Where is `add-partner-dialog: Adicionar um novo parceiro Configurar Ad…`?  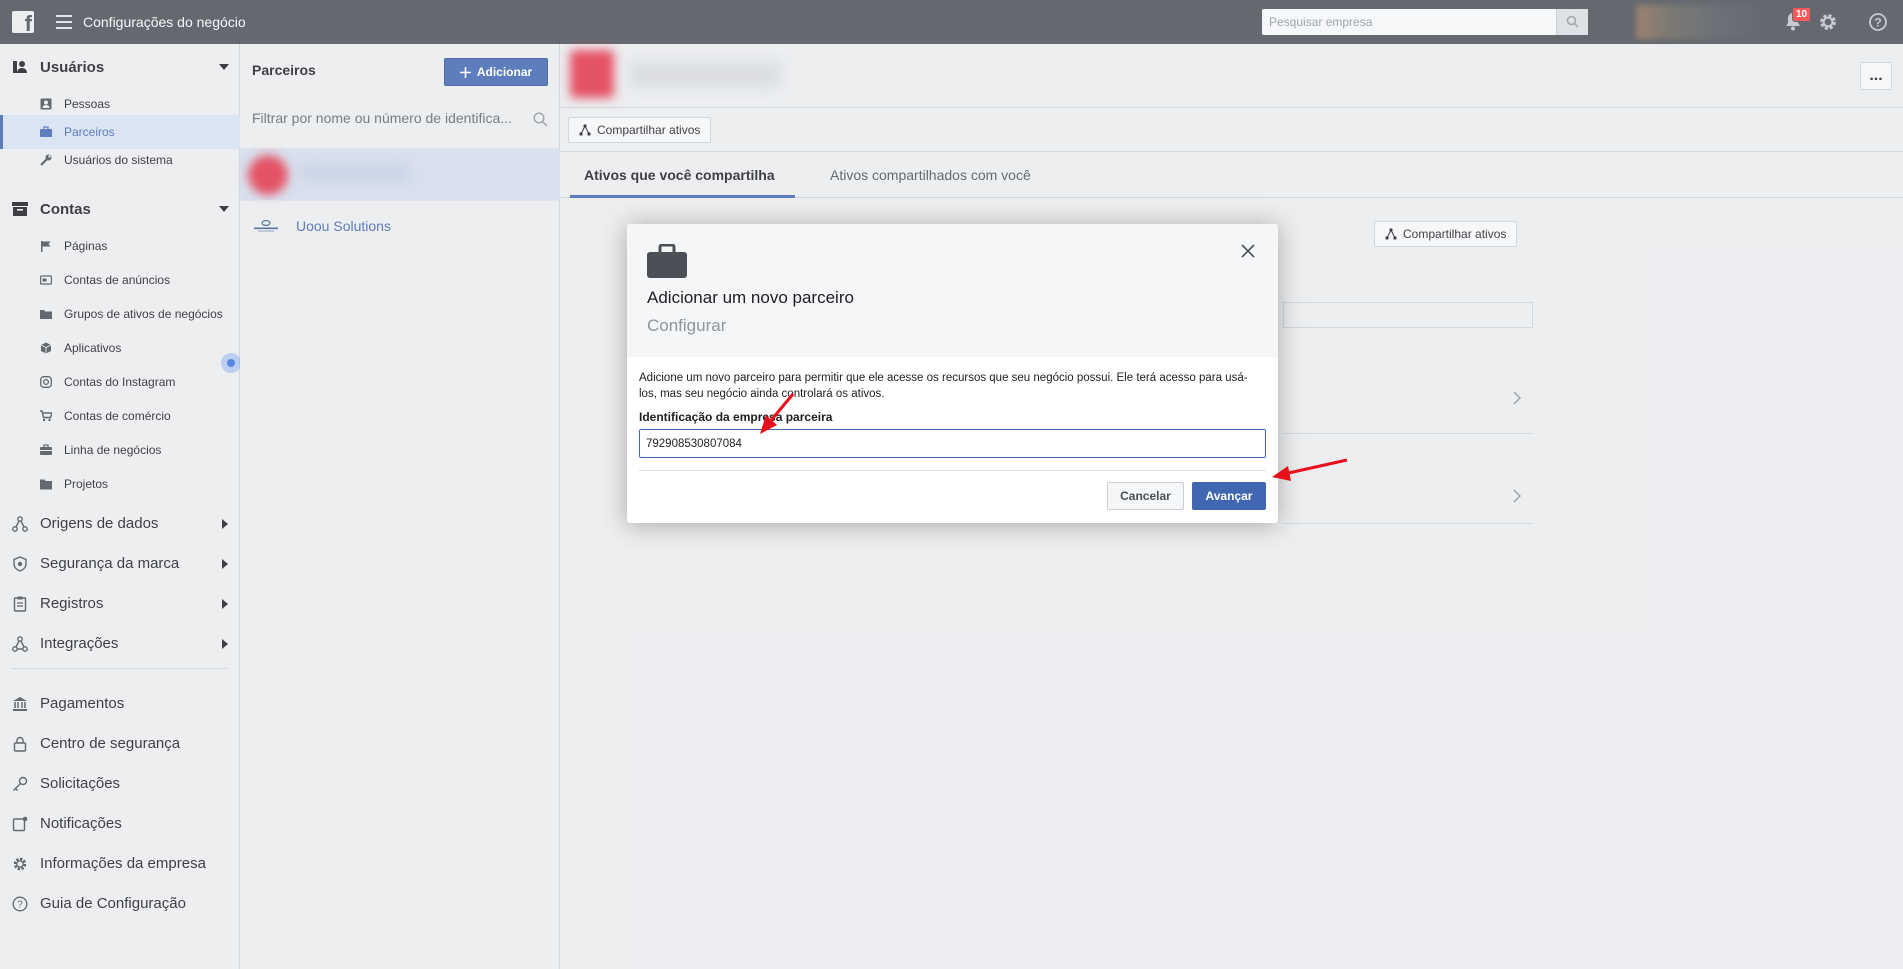 add-partner-dialog: Adicionar um novo parceiro Configurar Ad… is located at coordinates (952, 373).